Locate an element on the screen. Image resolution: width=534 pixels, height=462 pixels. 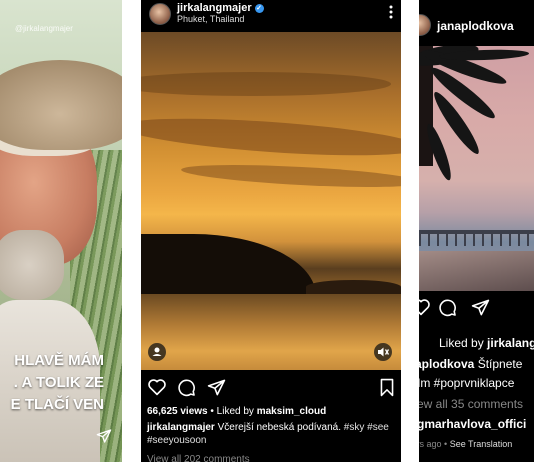
story-watermark: @jirkalangmajer is located at coordinates (44, 28).